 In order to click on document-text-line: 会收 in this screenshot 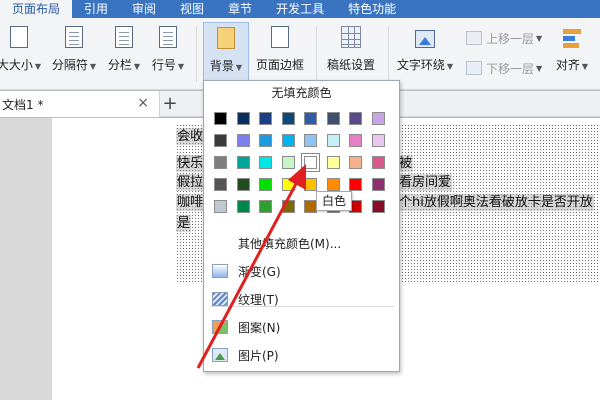, I will do `click(190, 136)`.